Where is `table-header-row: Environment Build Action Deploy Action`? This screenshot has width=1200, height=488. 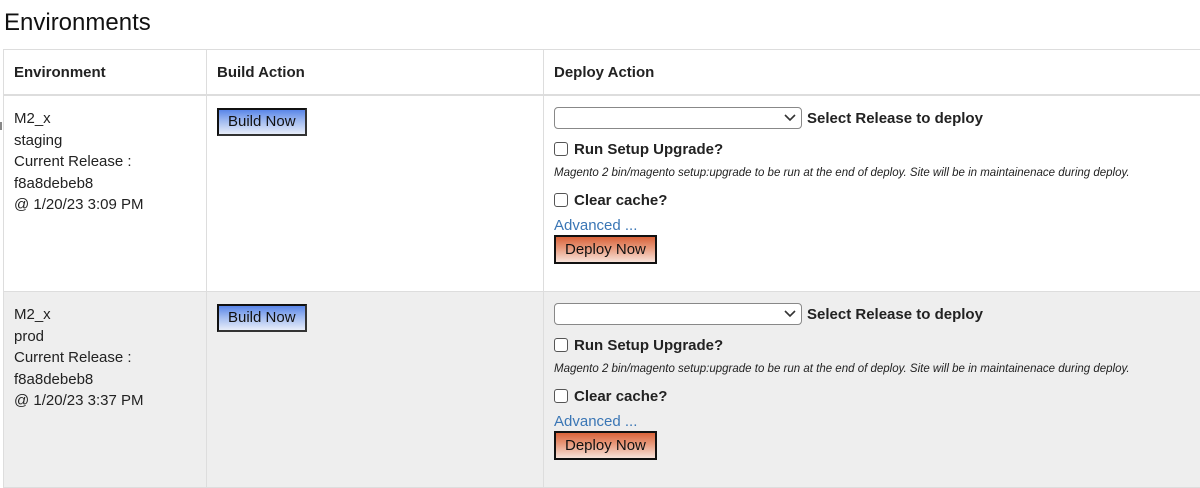
table-header-row: Environment Build Action Deploy Action is located at coordinates (602, 73).